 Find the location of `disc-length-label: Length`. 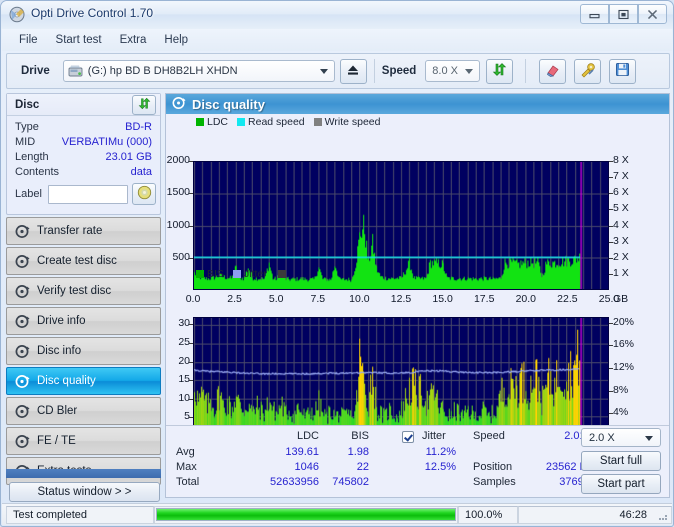

disc-length-label: Length is located at coordinates (32, 157).